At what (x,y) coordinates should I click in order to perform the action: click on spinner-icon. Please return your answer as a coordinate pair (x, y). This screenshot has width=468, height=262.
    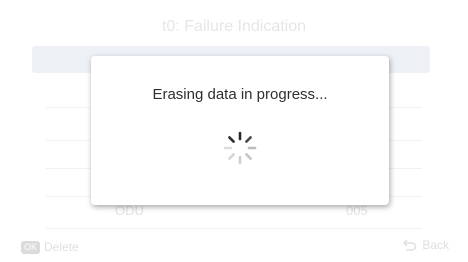
    Looking at the image, I should click on (240, 148).